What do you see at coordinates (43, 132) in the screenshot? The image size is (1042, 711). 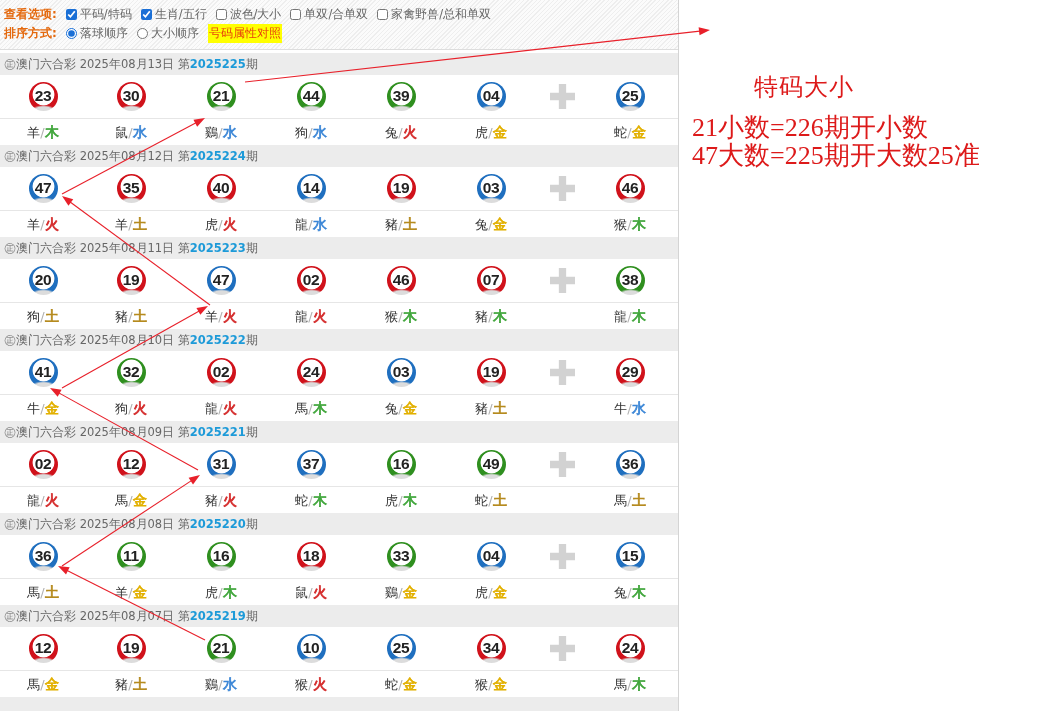 I see `zodiac-element-label: 羊/木` at bounding box center [43, 132].